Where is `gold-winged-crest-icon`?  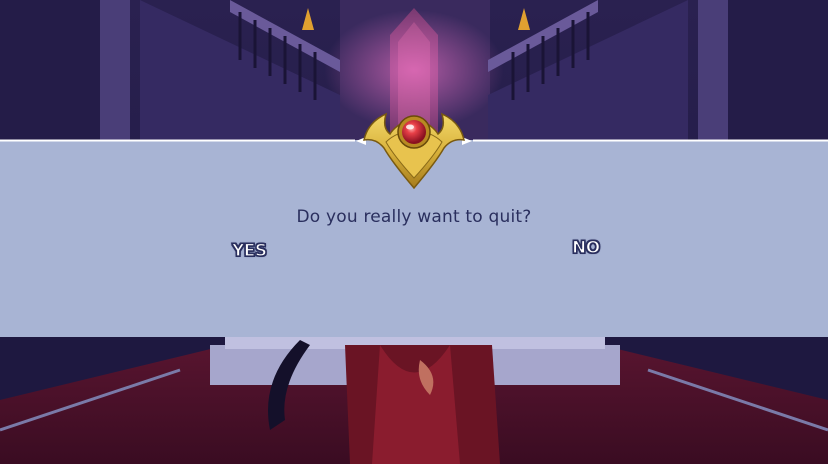
gold-winged-crest-icon is located at coordinates (414, 151).